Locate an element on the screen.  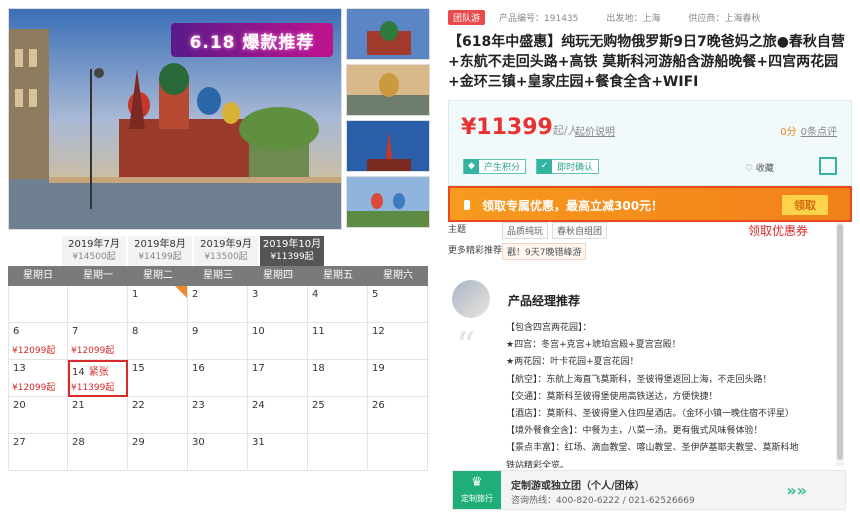
calendar-day-cell: 17 is located at coordinates (278, 378).